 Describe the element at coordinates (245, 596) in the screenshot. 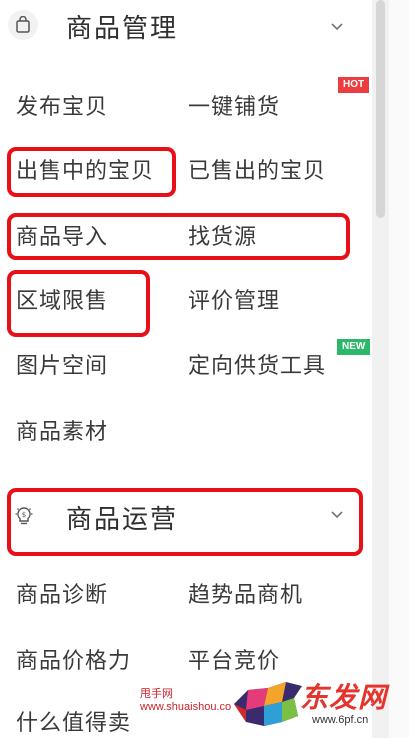

I see `menu-item-trend-opportunity: 趋势品商机` at that location.